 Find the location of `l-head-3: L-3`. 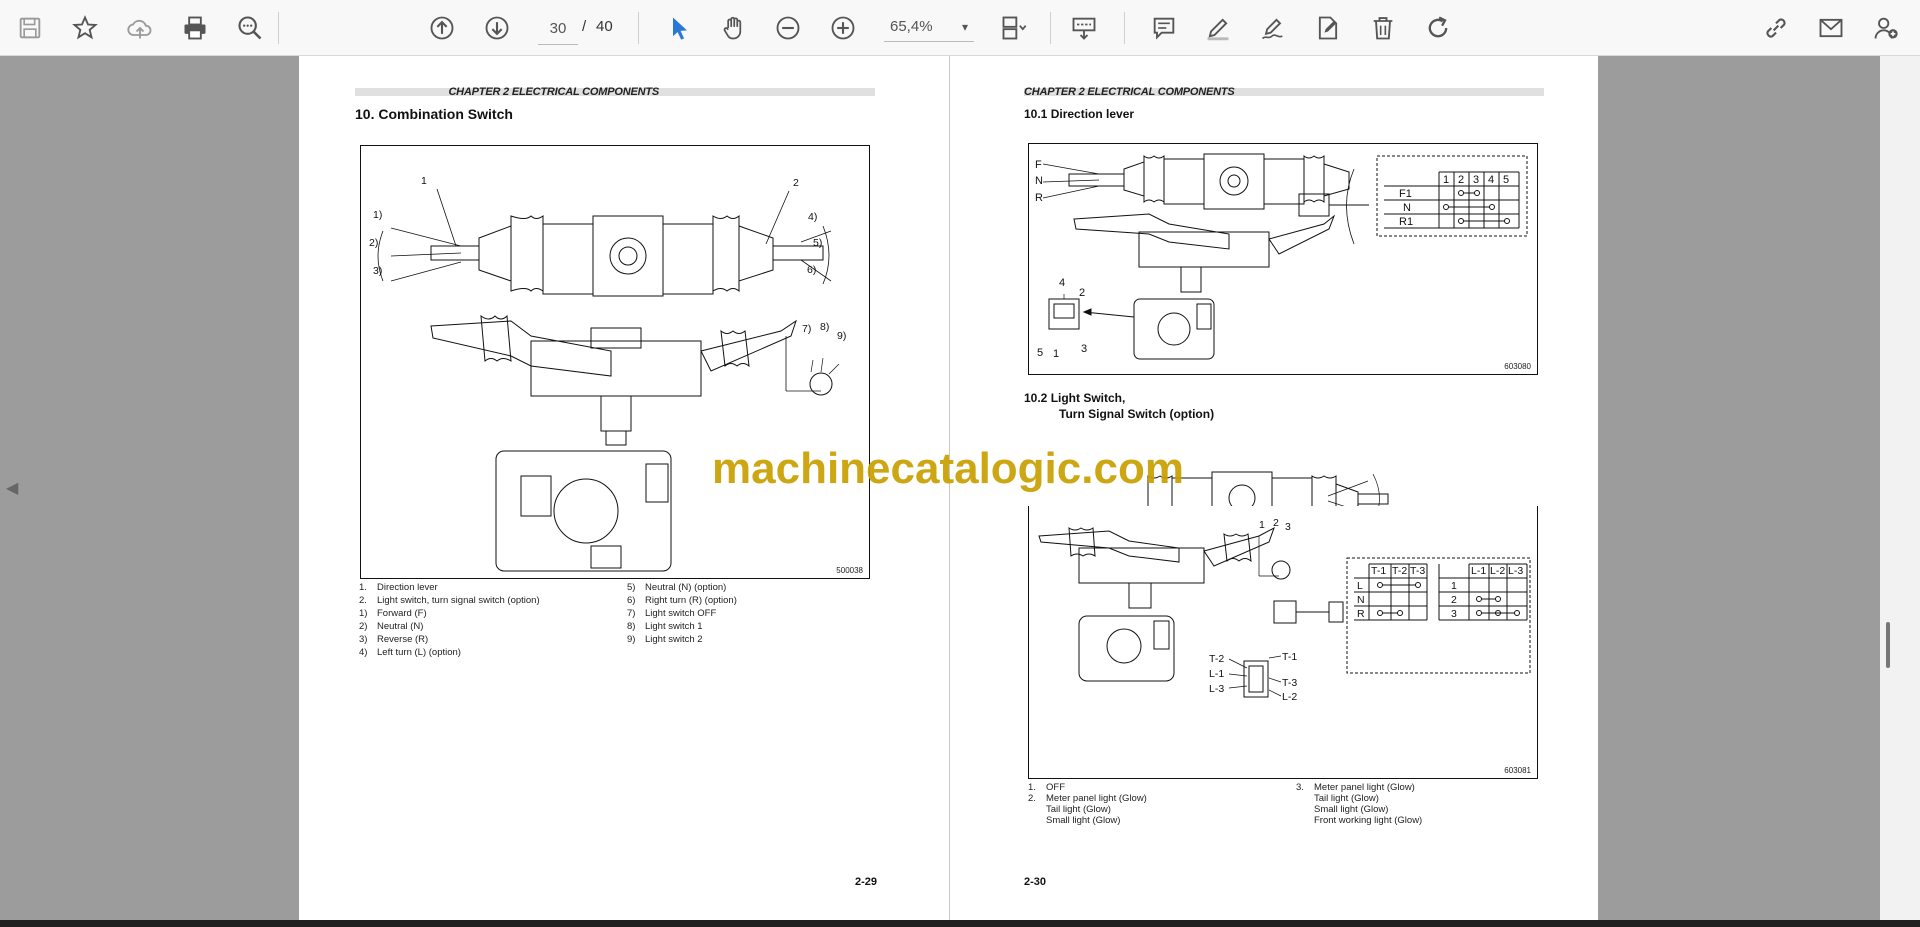

l-head-3: L-3 is located at coordinates (1515, 571).